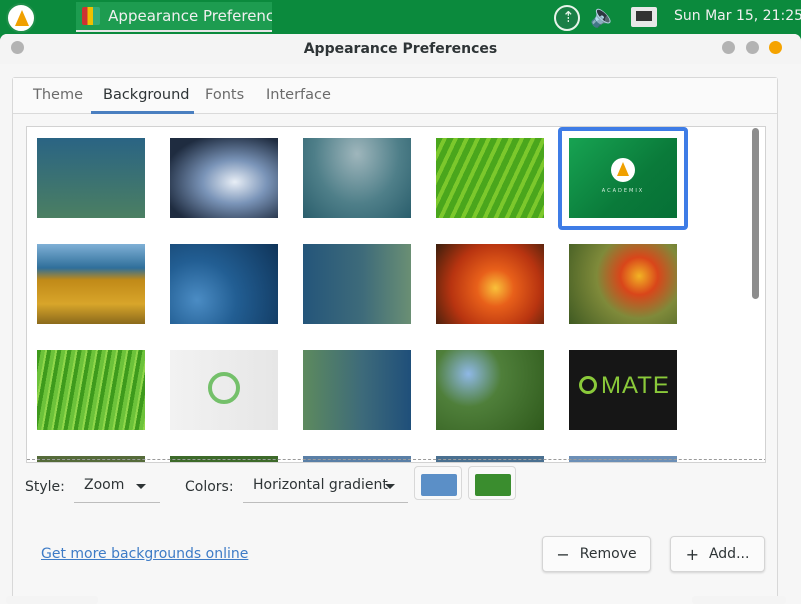 This screenshot has height=604, width=801. What do you see at coordinates (298, 95) in the screenshot?
I see `tab-interface: Interface` at bounding box center [298, 95].